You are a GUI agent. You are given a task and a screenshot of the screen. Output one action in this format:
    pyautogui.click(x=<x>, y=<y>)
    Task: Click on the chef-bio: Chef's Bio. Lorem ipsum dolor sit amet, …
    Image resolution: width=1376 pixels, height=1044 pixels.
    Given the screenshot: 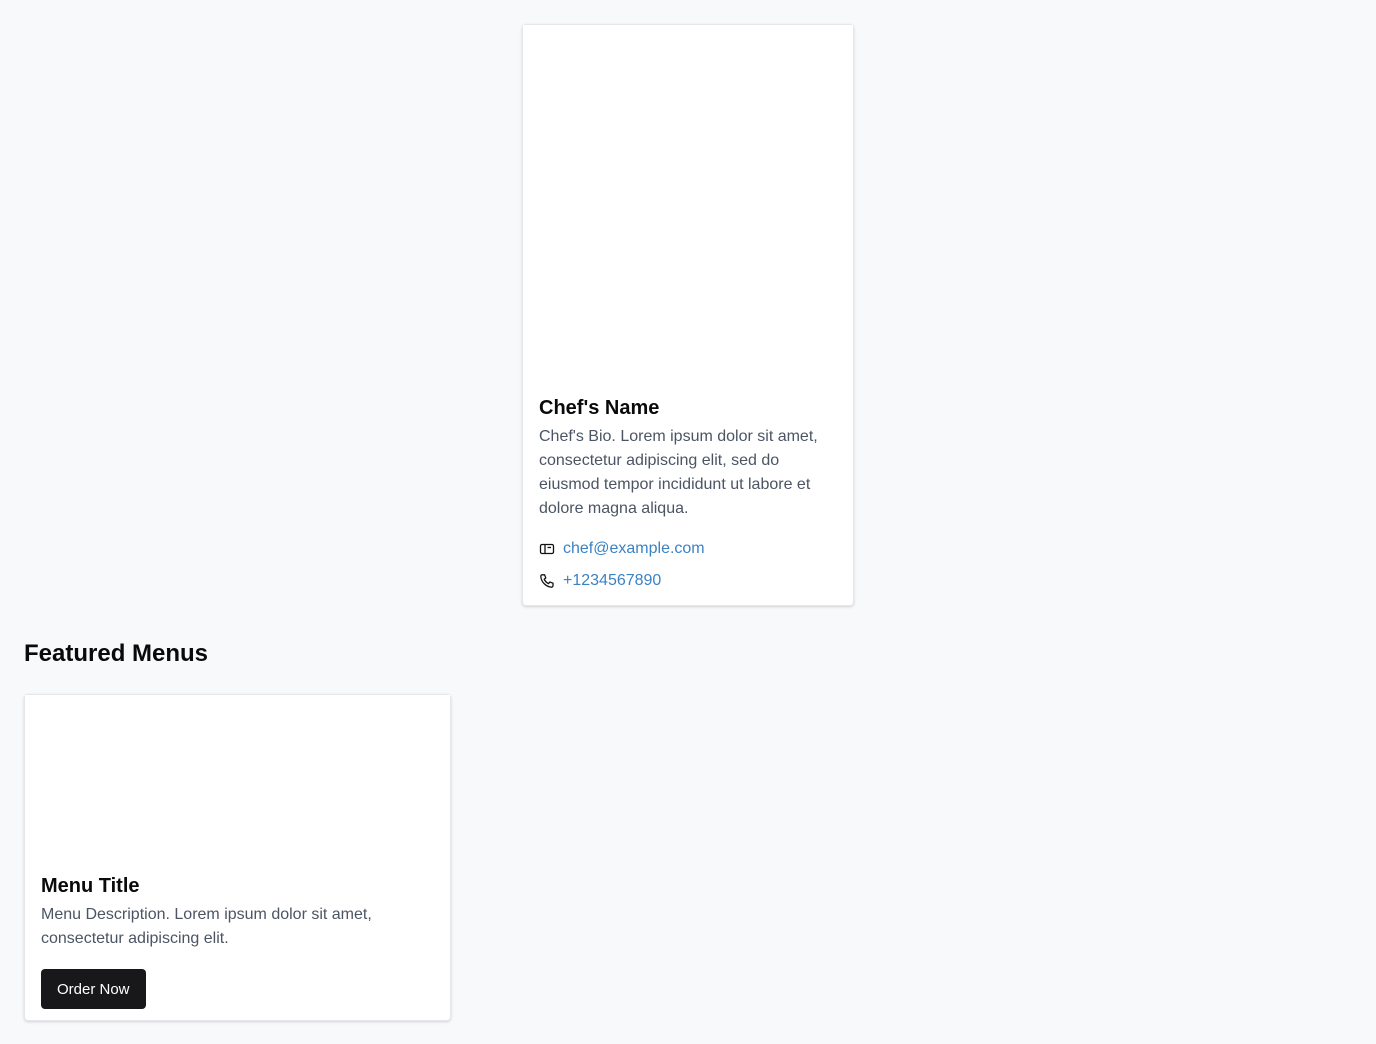 What is the action you would take?
    pyautogui.click(x=678, y=472)
    